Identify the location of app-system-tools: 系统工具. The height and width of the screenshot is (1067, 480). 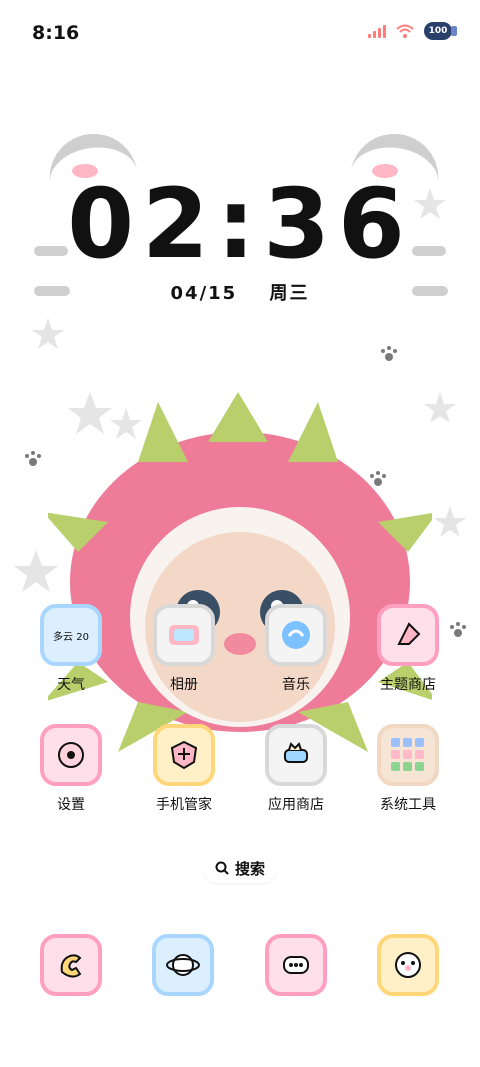
(408, 769).